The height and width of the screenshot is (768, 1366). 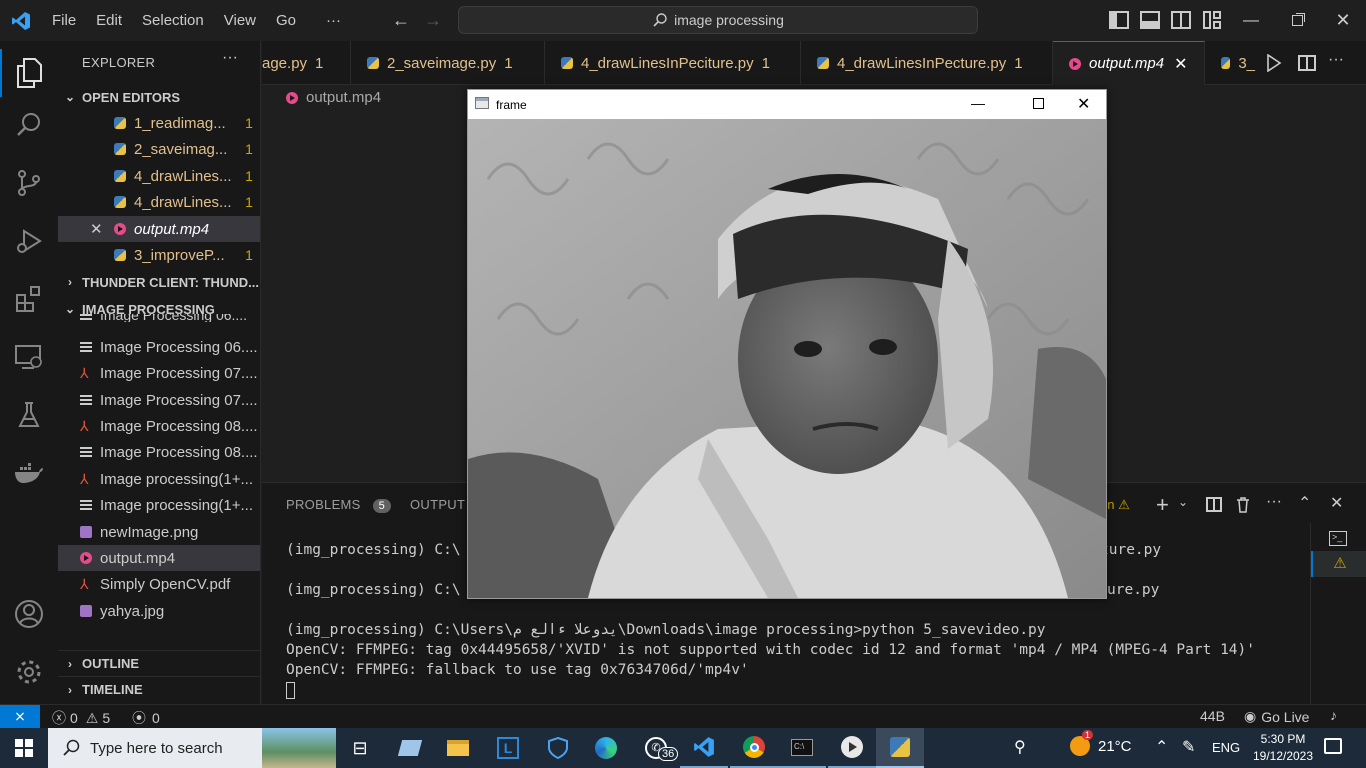 I want to click on toggle-primary-sidebar-icon, so click(x=1119, y=20).